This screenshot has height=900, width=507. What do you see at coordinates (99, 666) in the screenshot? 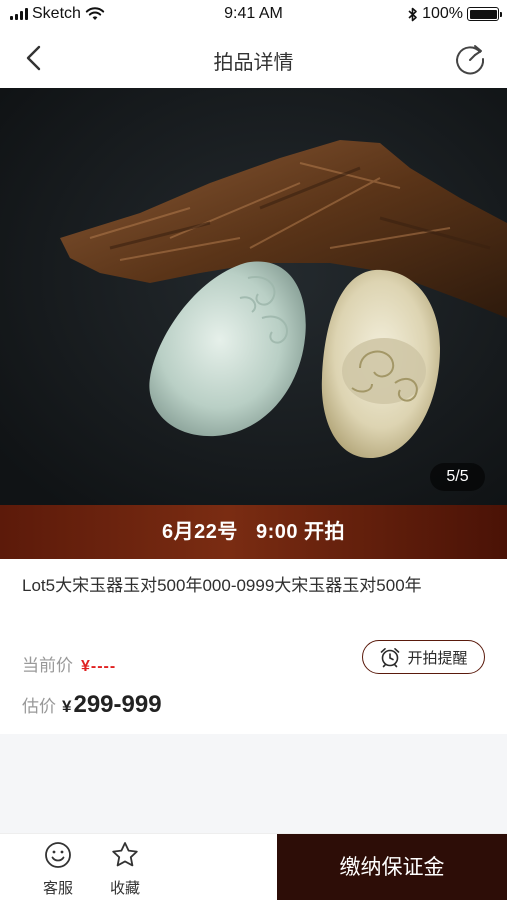
I see `current-price-value: ¥----` at bounding box center [99, 666].